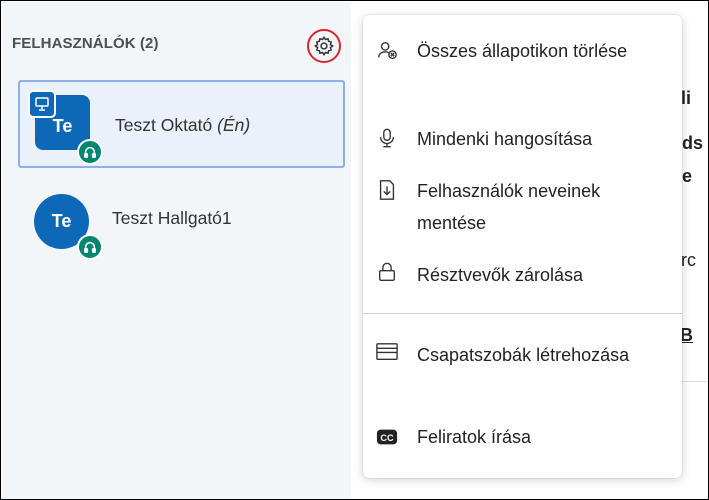 The width and height of the screenshot is (709, 500). I want to click on presenter-icon, so click(42, 104).